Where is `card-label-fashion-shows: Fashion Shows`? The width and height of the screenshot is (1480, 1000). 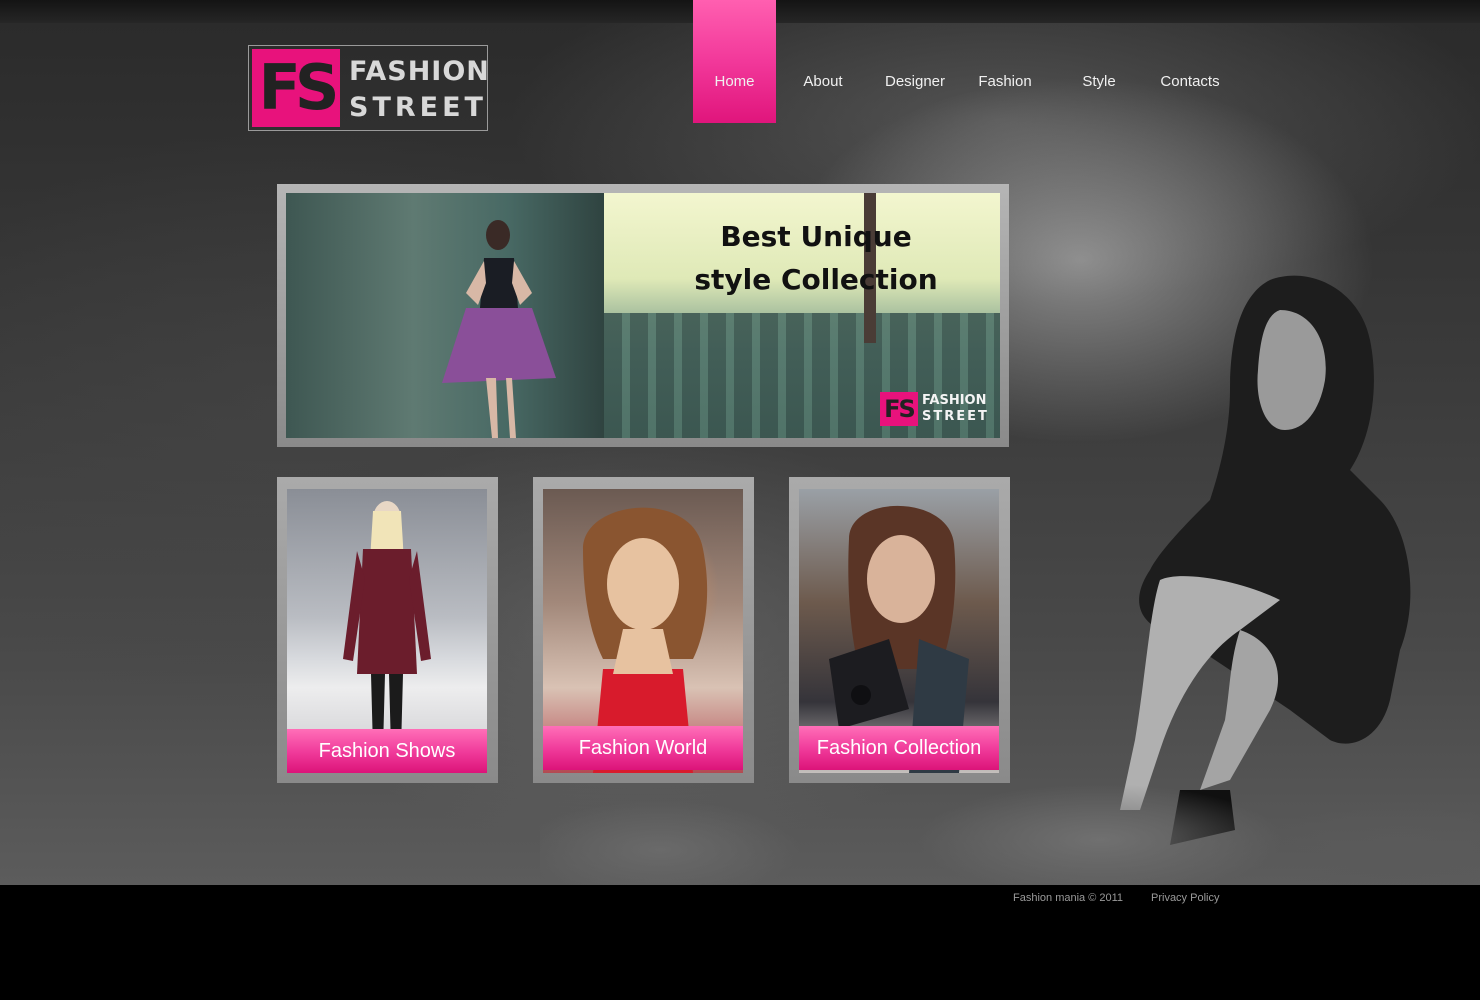
card-label-fashion-shows: Fashion Shows is located at coordinates (387, 751).